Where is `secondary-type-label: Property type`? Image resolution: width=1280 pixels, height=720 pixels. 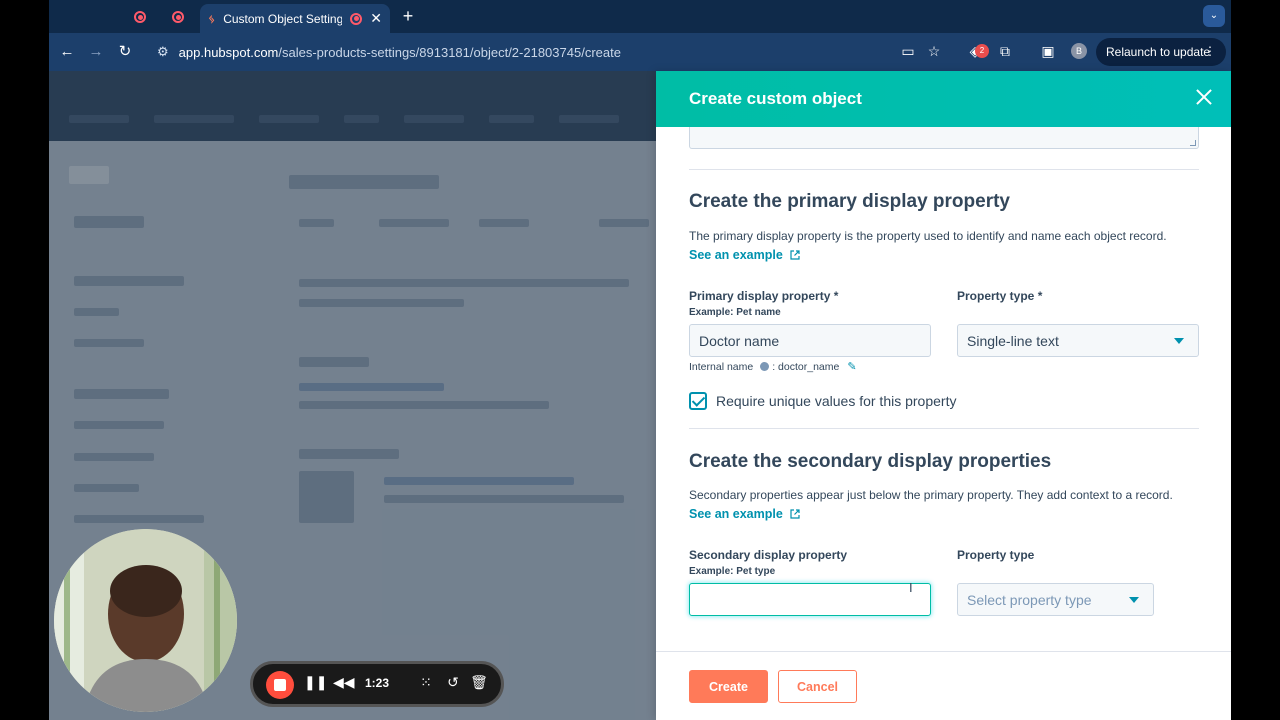 secondary-type-label: Property type is located at coordinates (996, 555).